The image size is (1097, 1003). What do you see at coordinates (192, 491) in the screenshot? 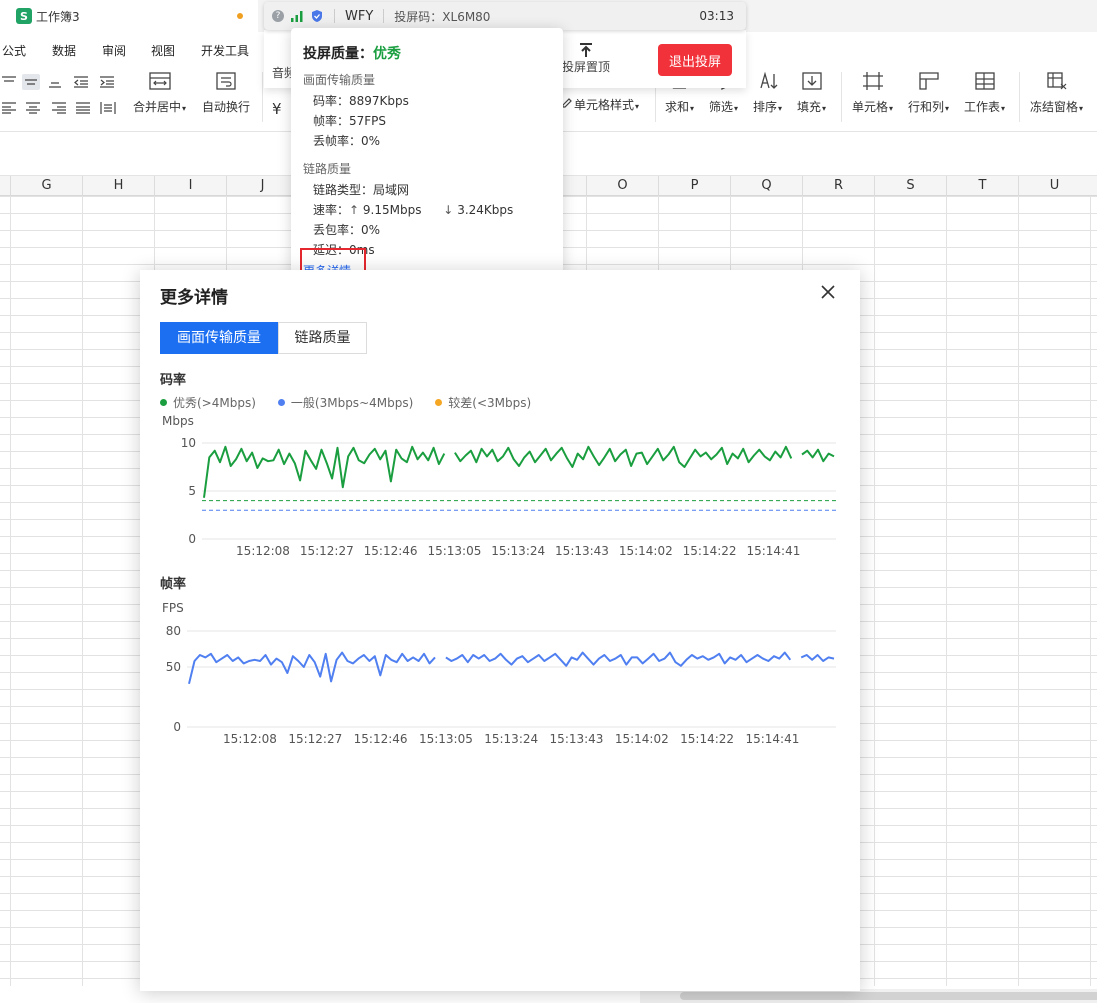
I see `y-tick-label: 5` at bounding box center [192, 491].